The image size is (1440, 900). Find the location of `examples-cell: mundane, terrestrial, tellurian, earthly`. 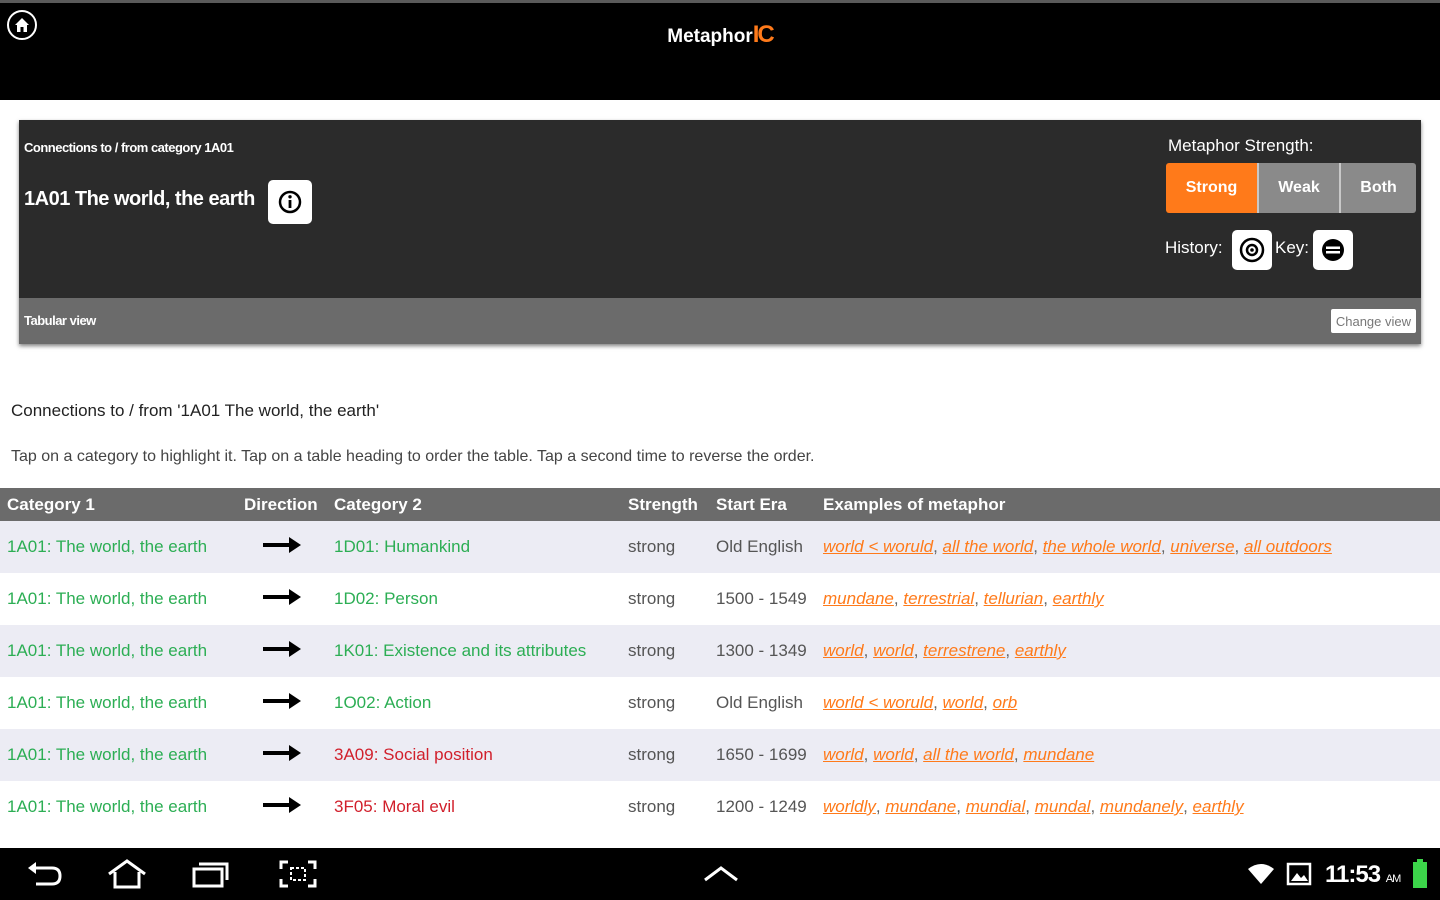

examples-cell: mundane, terrestrial, tellurian, earthly is located at coordinates (1128, 599).